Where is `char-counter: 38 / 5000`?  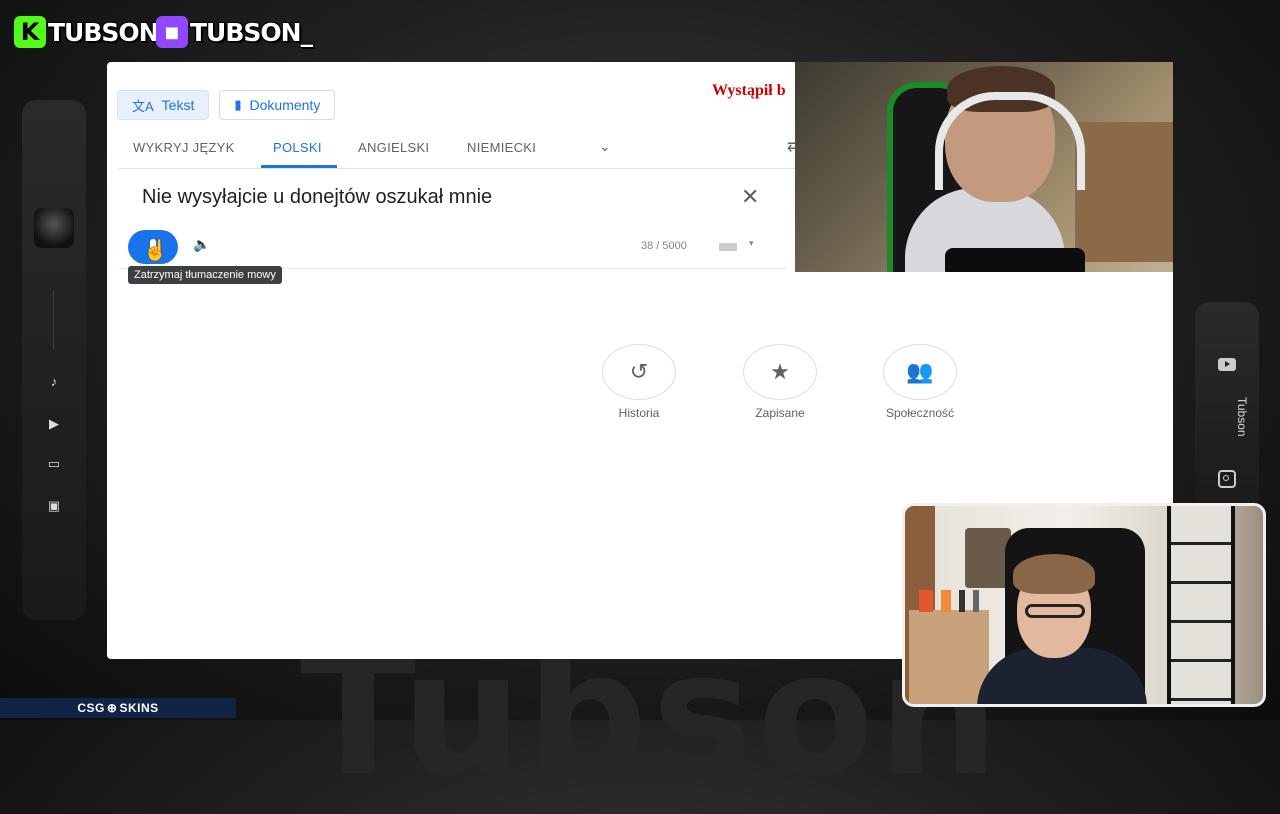 char-counter: 38 / 5000 is located at coordinates (664, 246).